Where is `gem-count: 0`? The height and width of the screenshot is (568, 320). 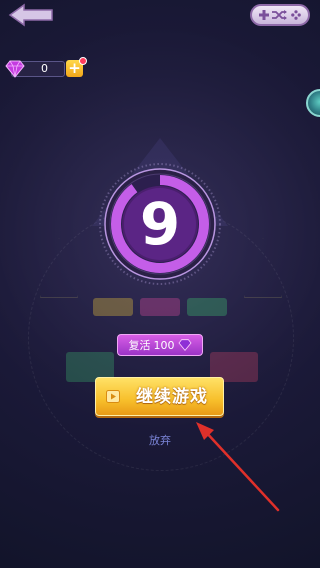 gem-count: 0 is located at coordinates (44, 68).